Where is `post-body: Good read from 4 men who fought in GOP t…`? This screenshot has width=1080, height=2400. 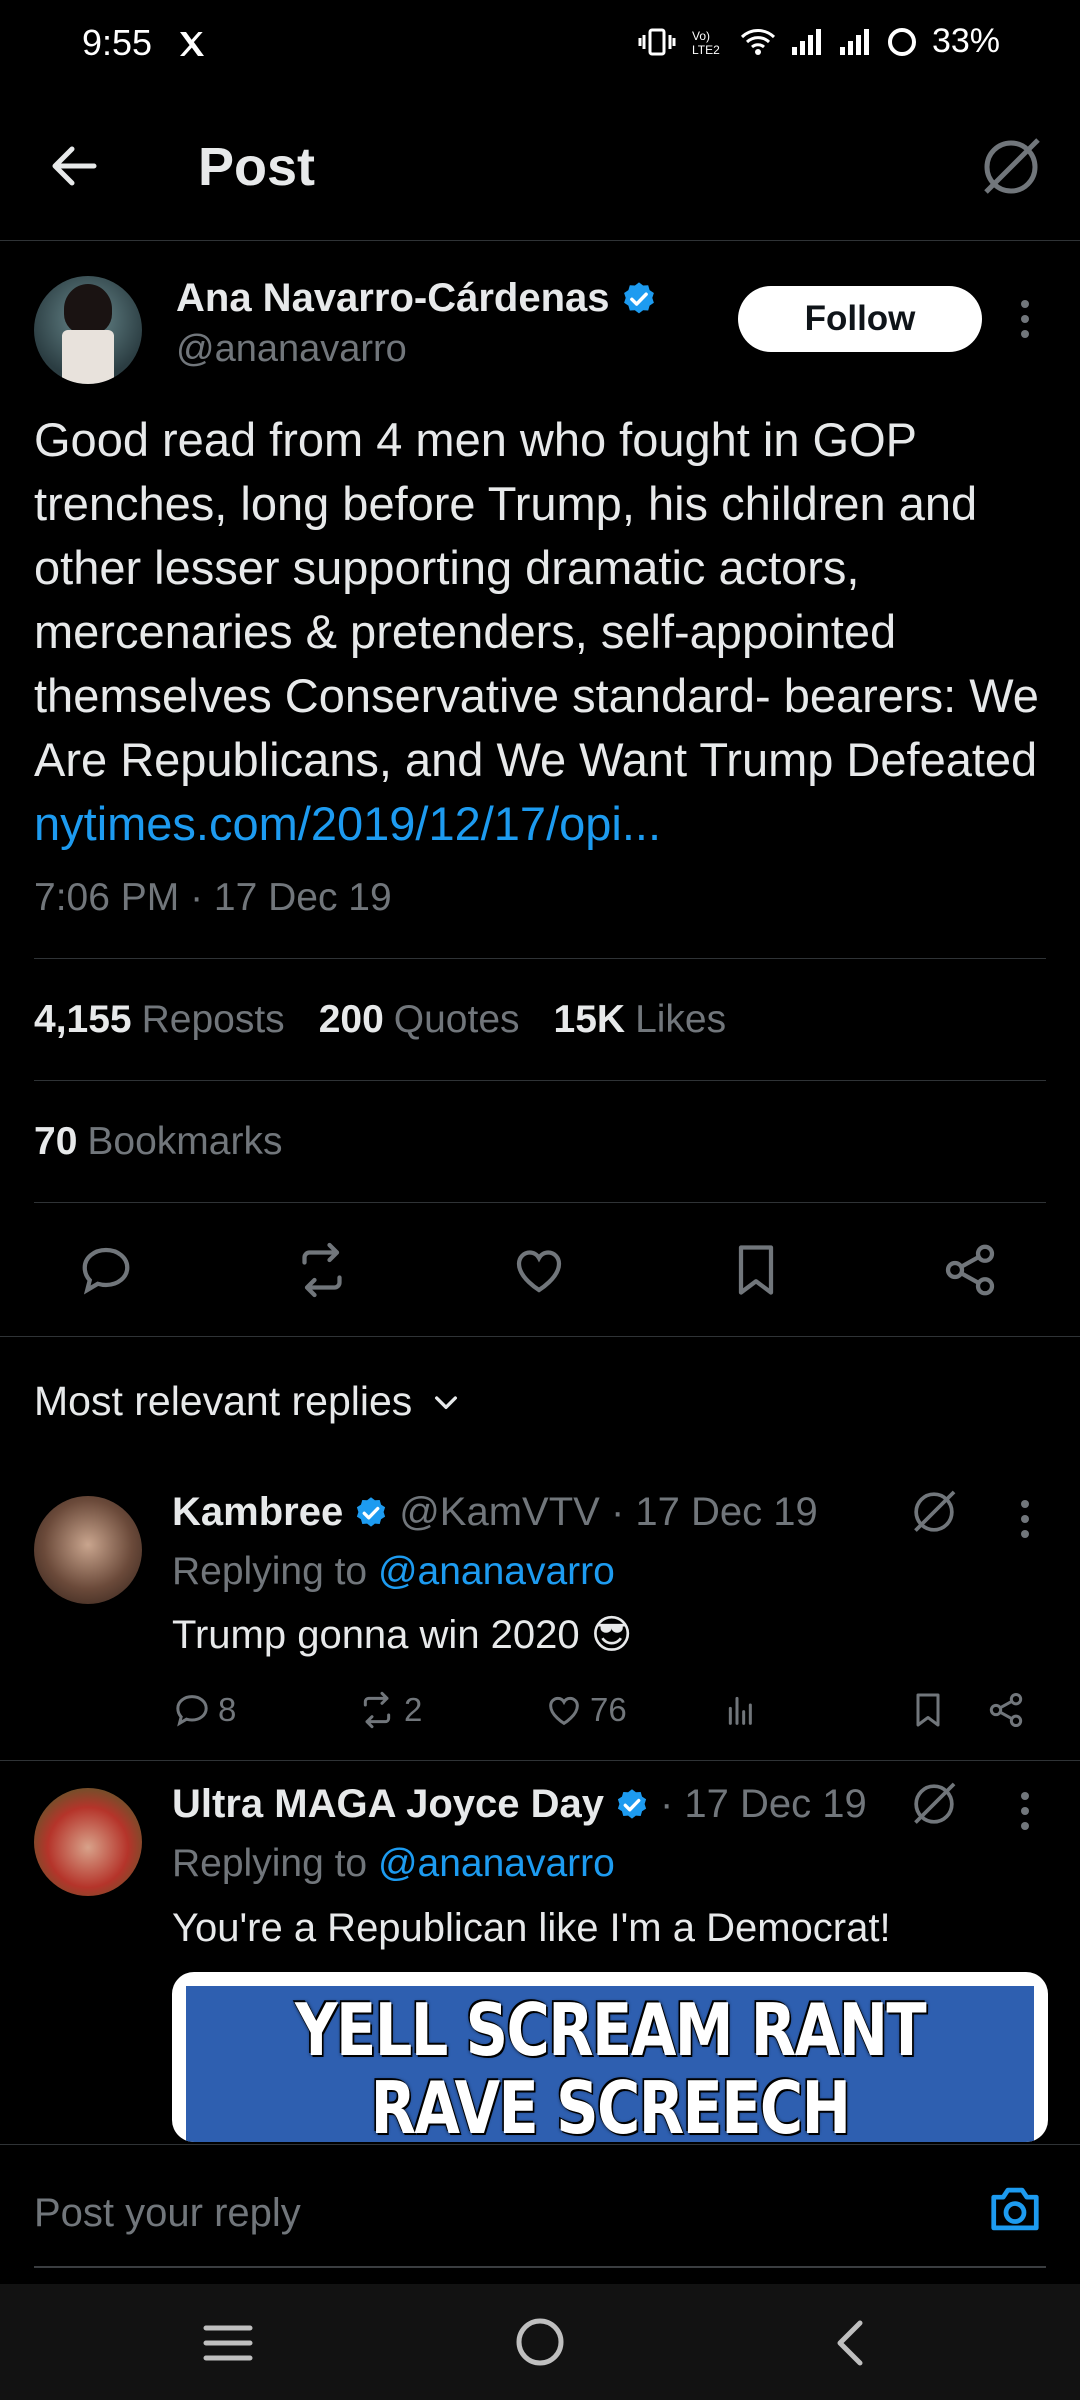
post-body: Good read from 4 men who fought in GOP t… is located at coordinates (536, 599).